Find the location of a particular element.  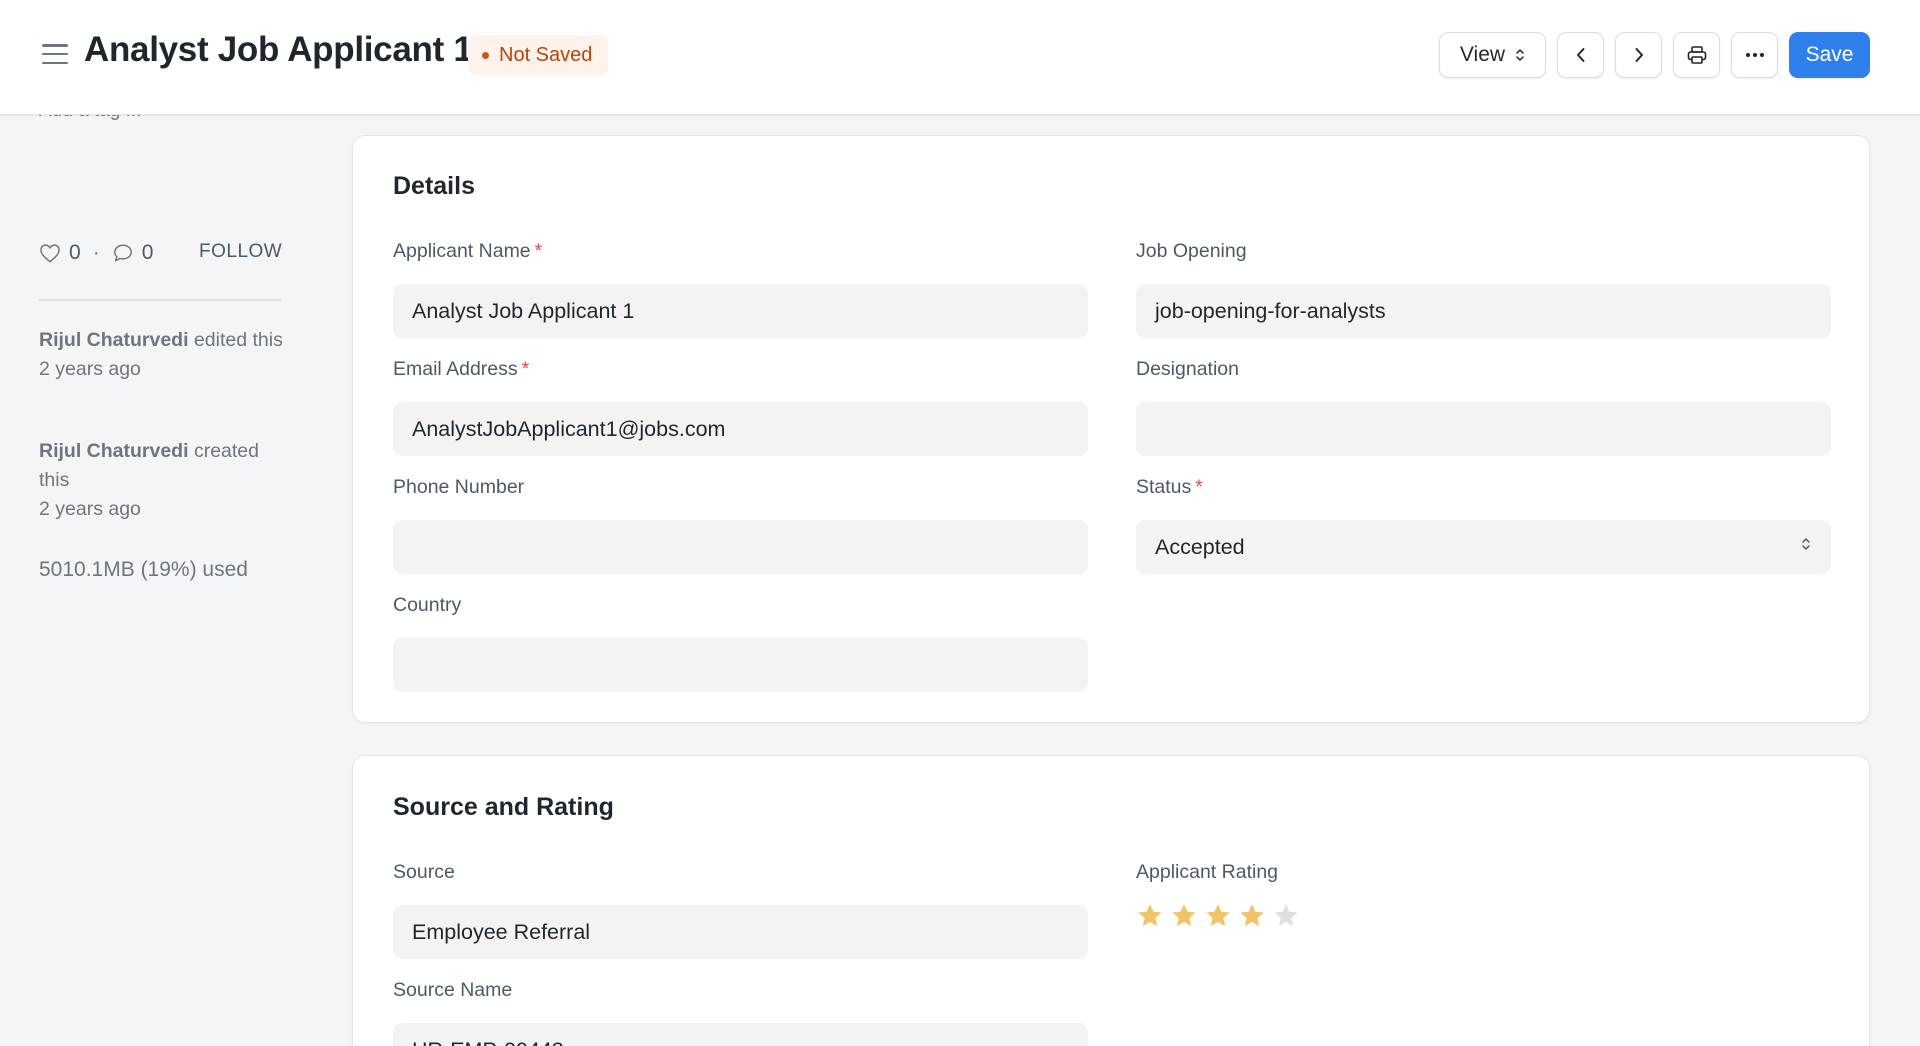

follow-button: FOLLOW is located at coordinates (240, 252).